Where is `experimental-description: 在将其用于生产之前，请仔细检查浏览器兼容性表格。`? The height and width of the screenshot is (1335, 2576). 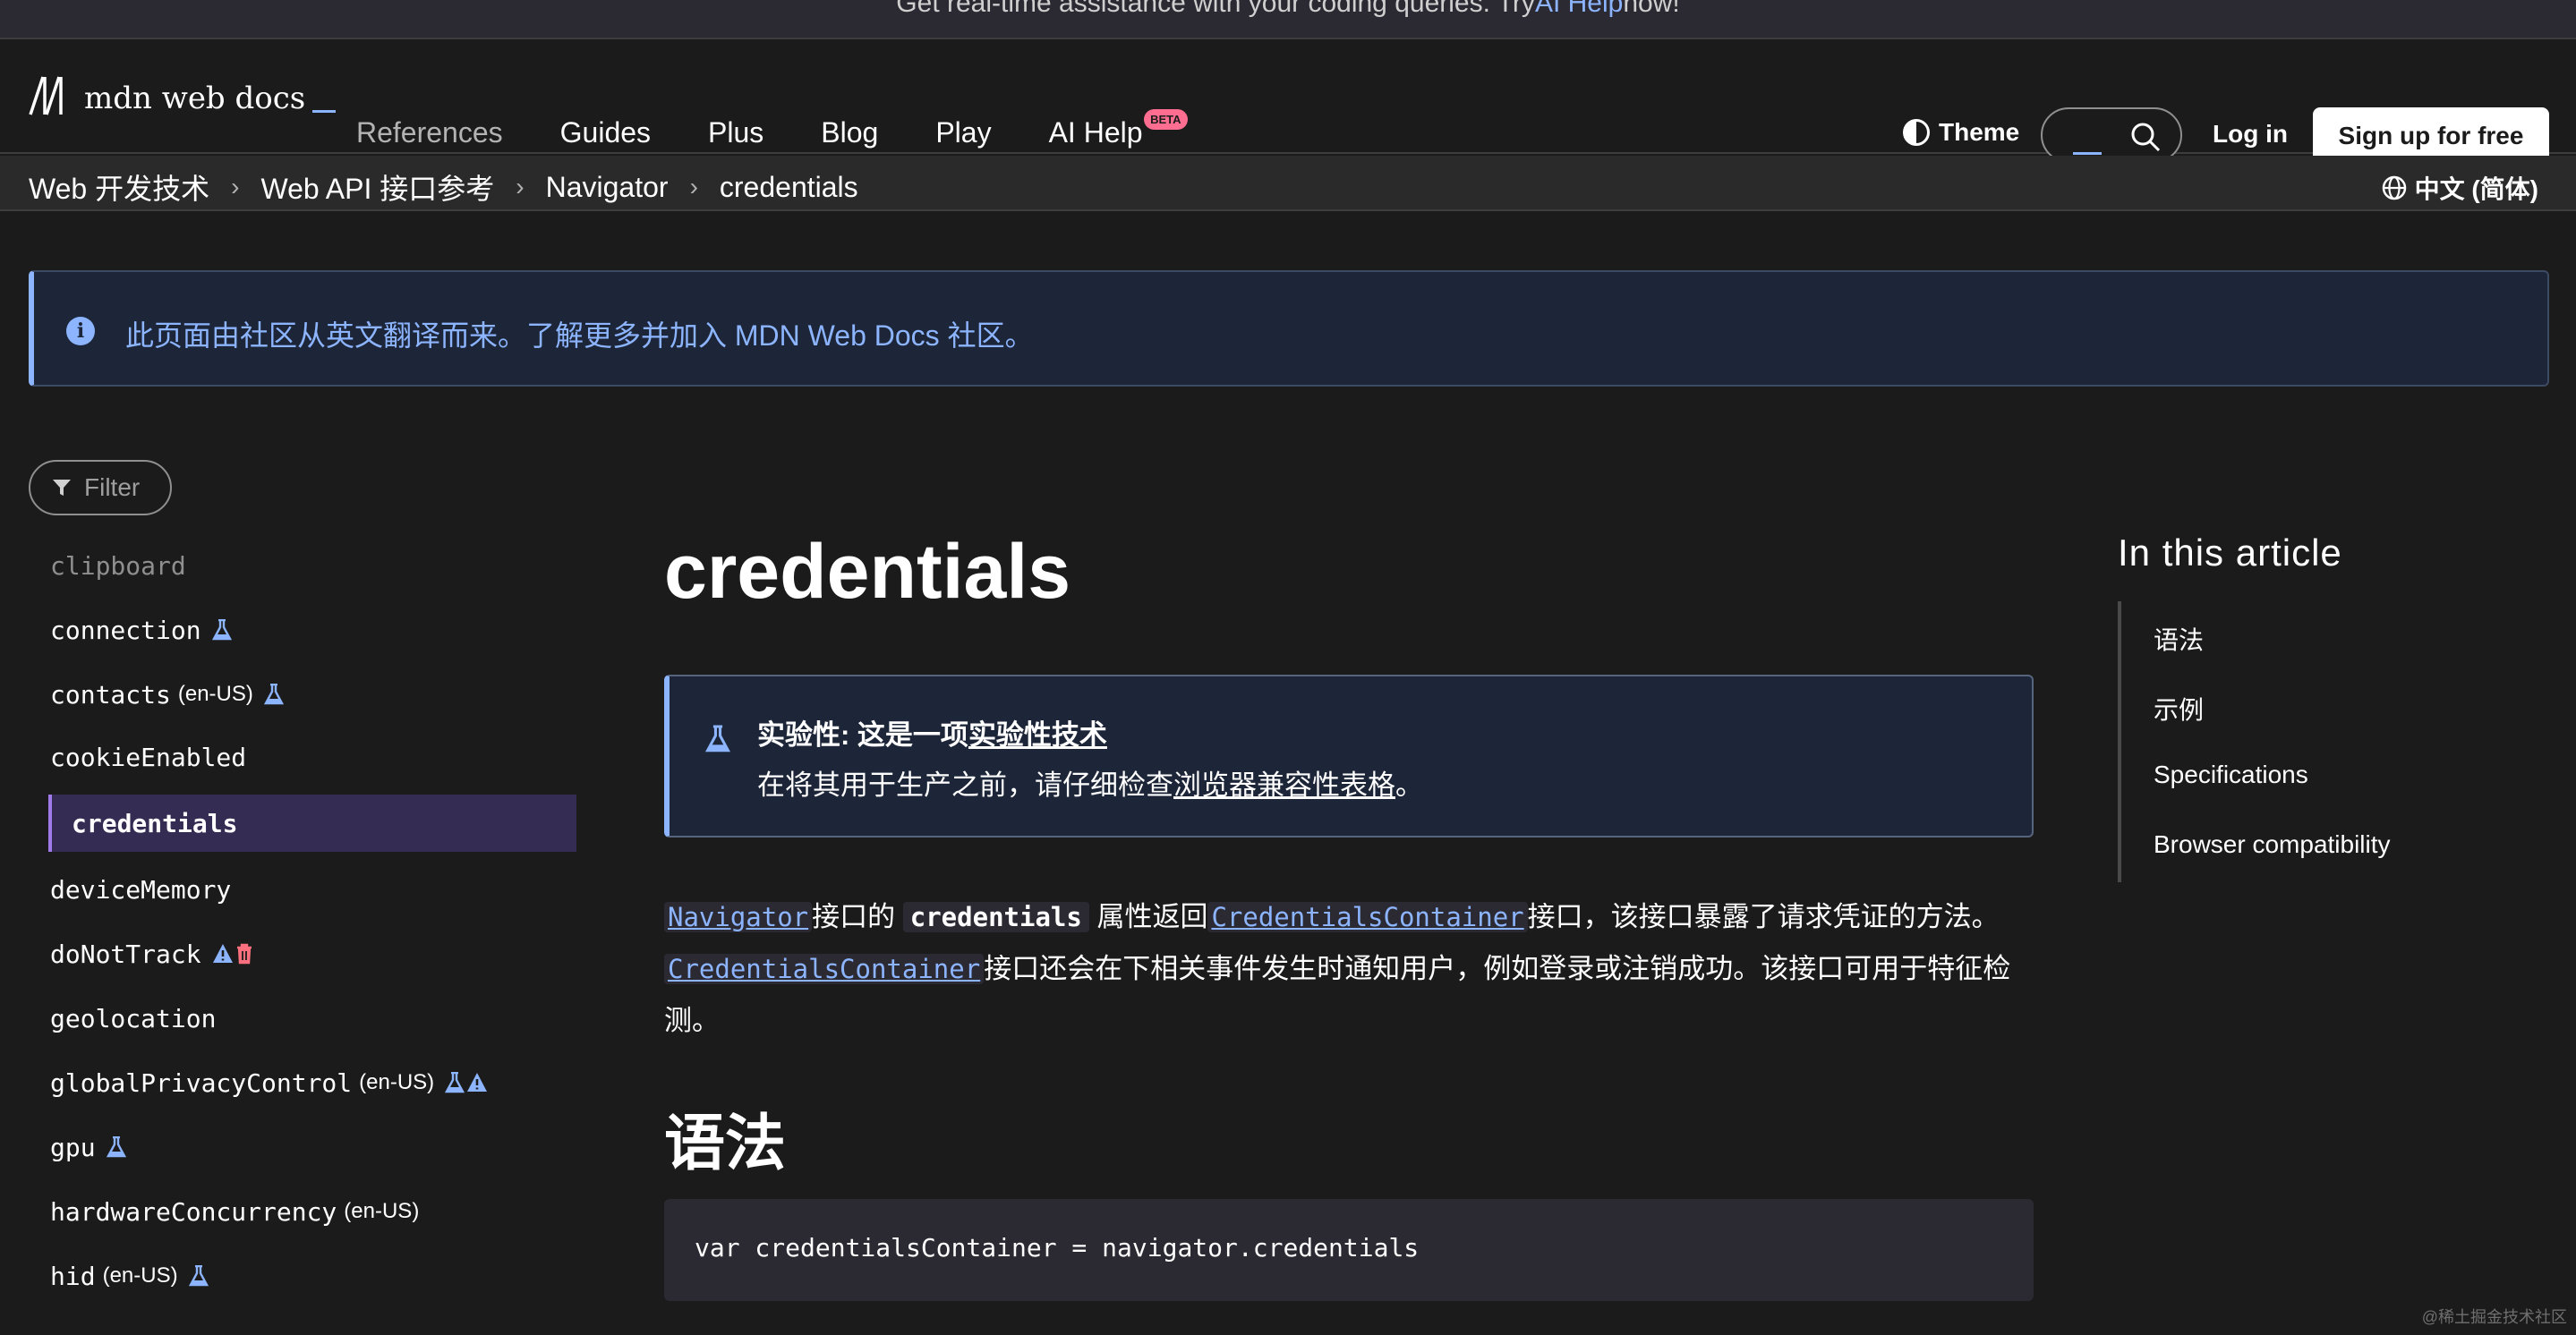 experimental-description: 在将其用于生产之前，请仔细检查浏览器兼容性表格。 is located at coordinates (1090, 782).